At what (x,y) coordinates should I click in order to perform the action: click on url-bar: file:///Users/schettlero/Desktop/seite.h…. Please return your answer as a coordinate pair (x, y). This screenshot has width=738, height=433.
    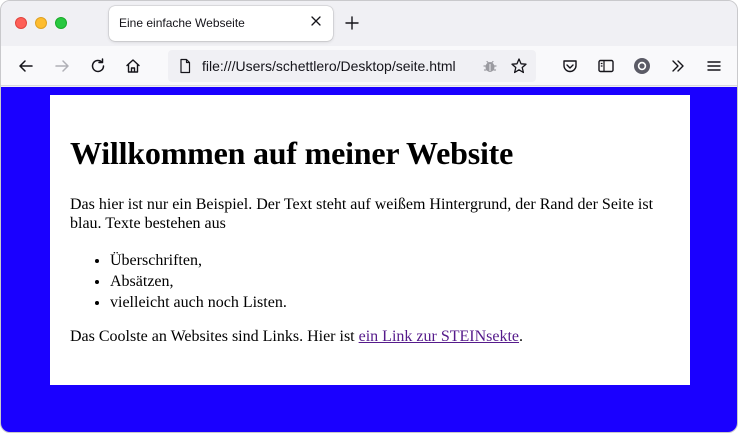
    Looking at the image, I should click on (352, 66).